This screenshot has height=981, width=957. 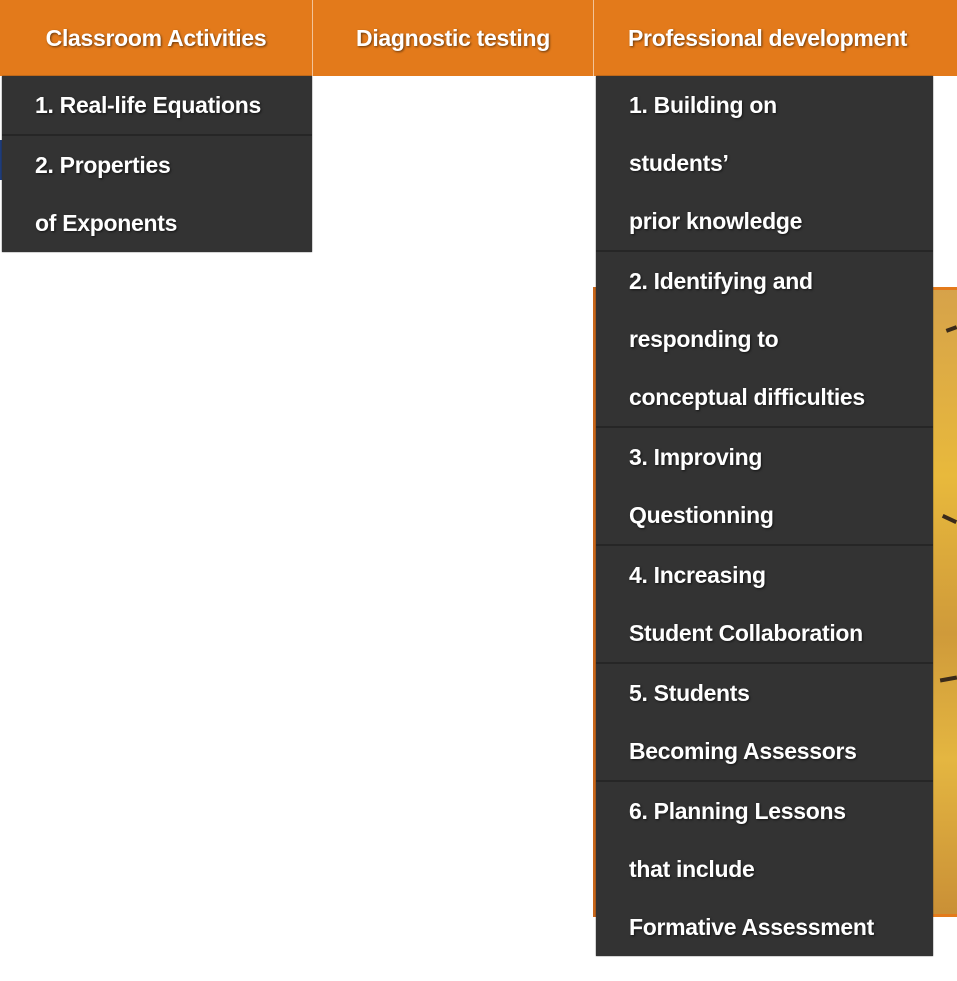 I want to click on menu-item-label: responding to, so click(x=704, y=339).